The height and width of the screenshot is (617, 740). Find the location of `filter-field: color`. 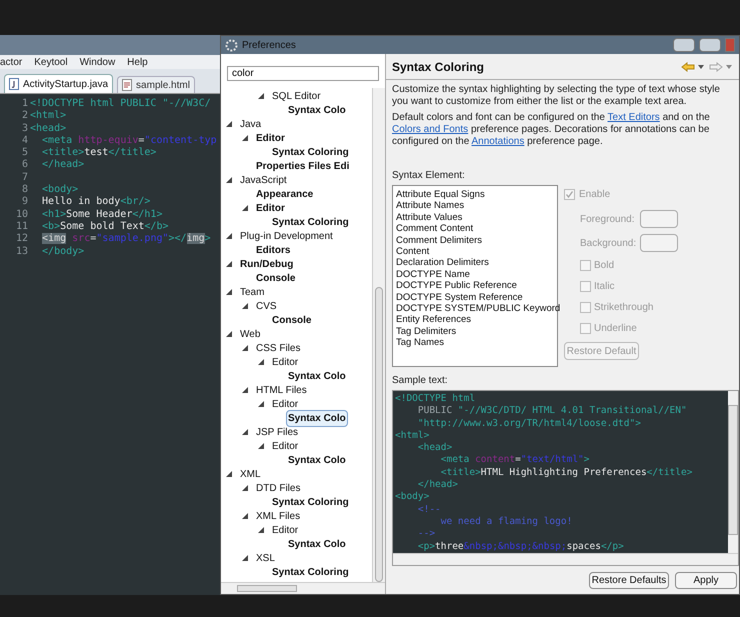

filter-field: color is located at coordinates (303, 73).